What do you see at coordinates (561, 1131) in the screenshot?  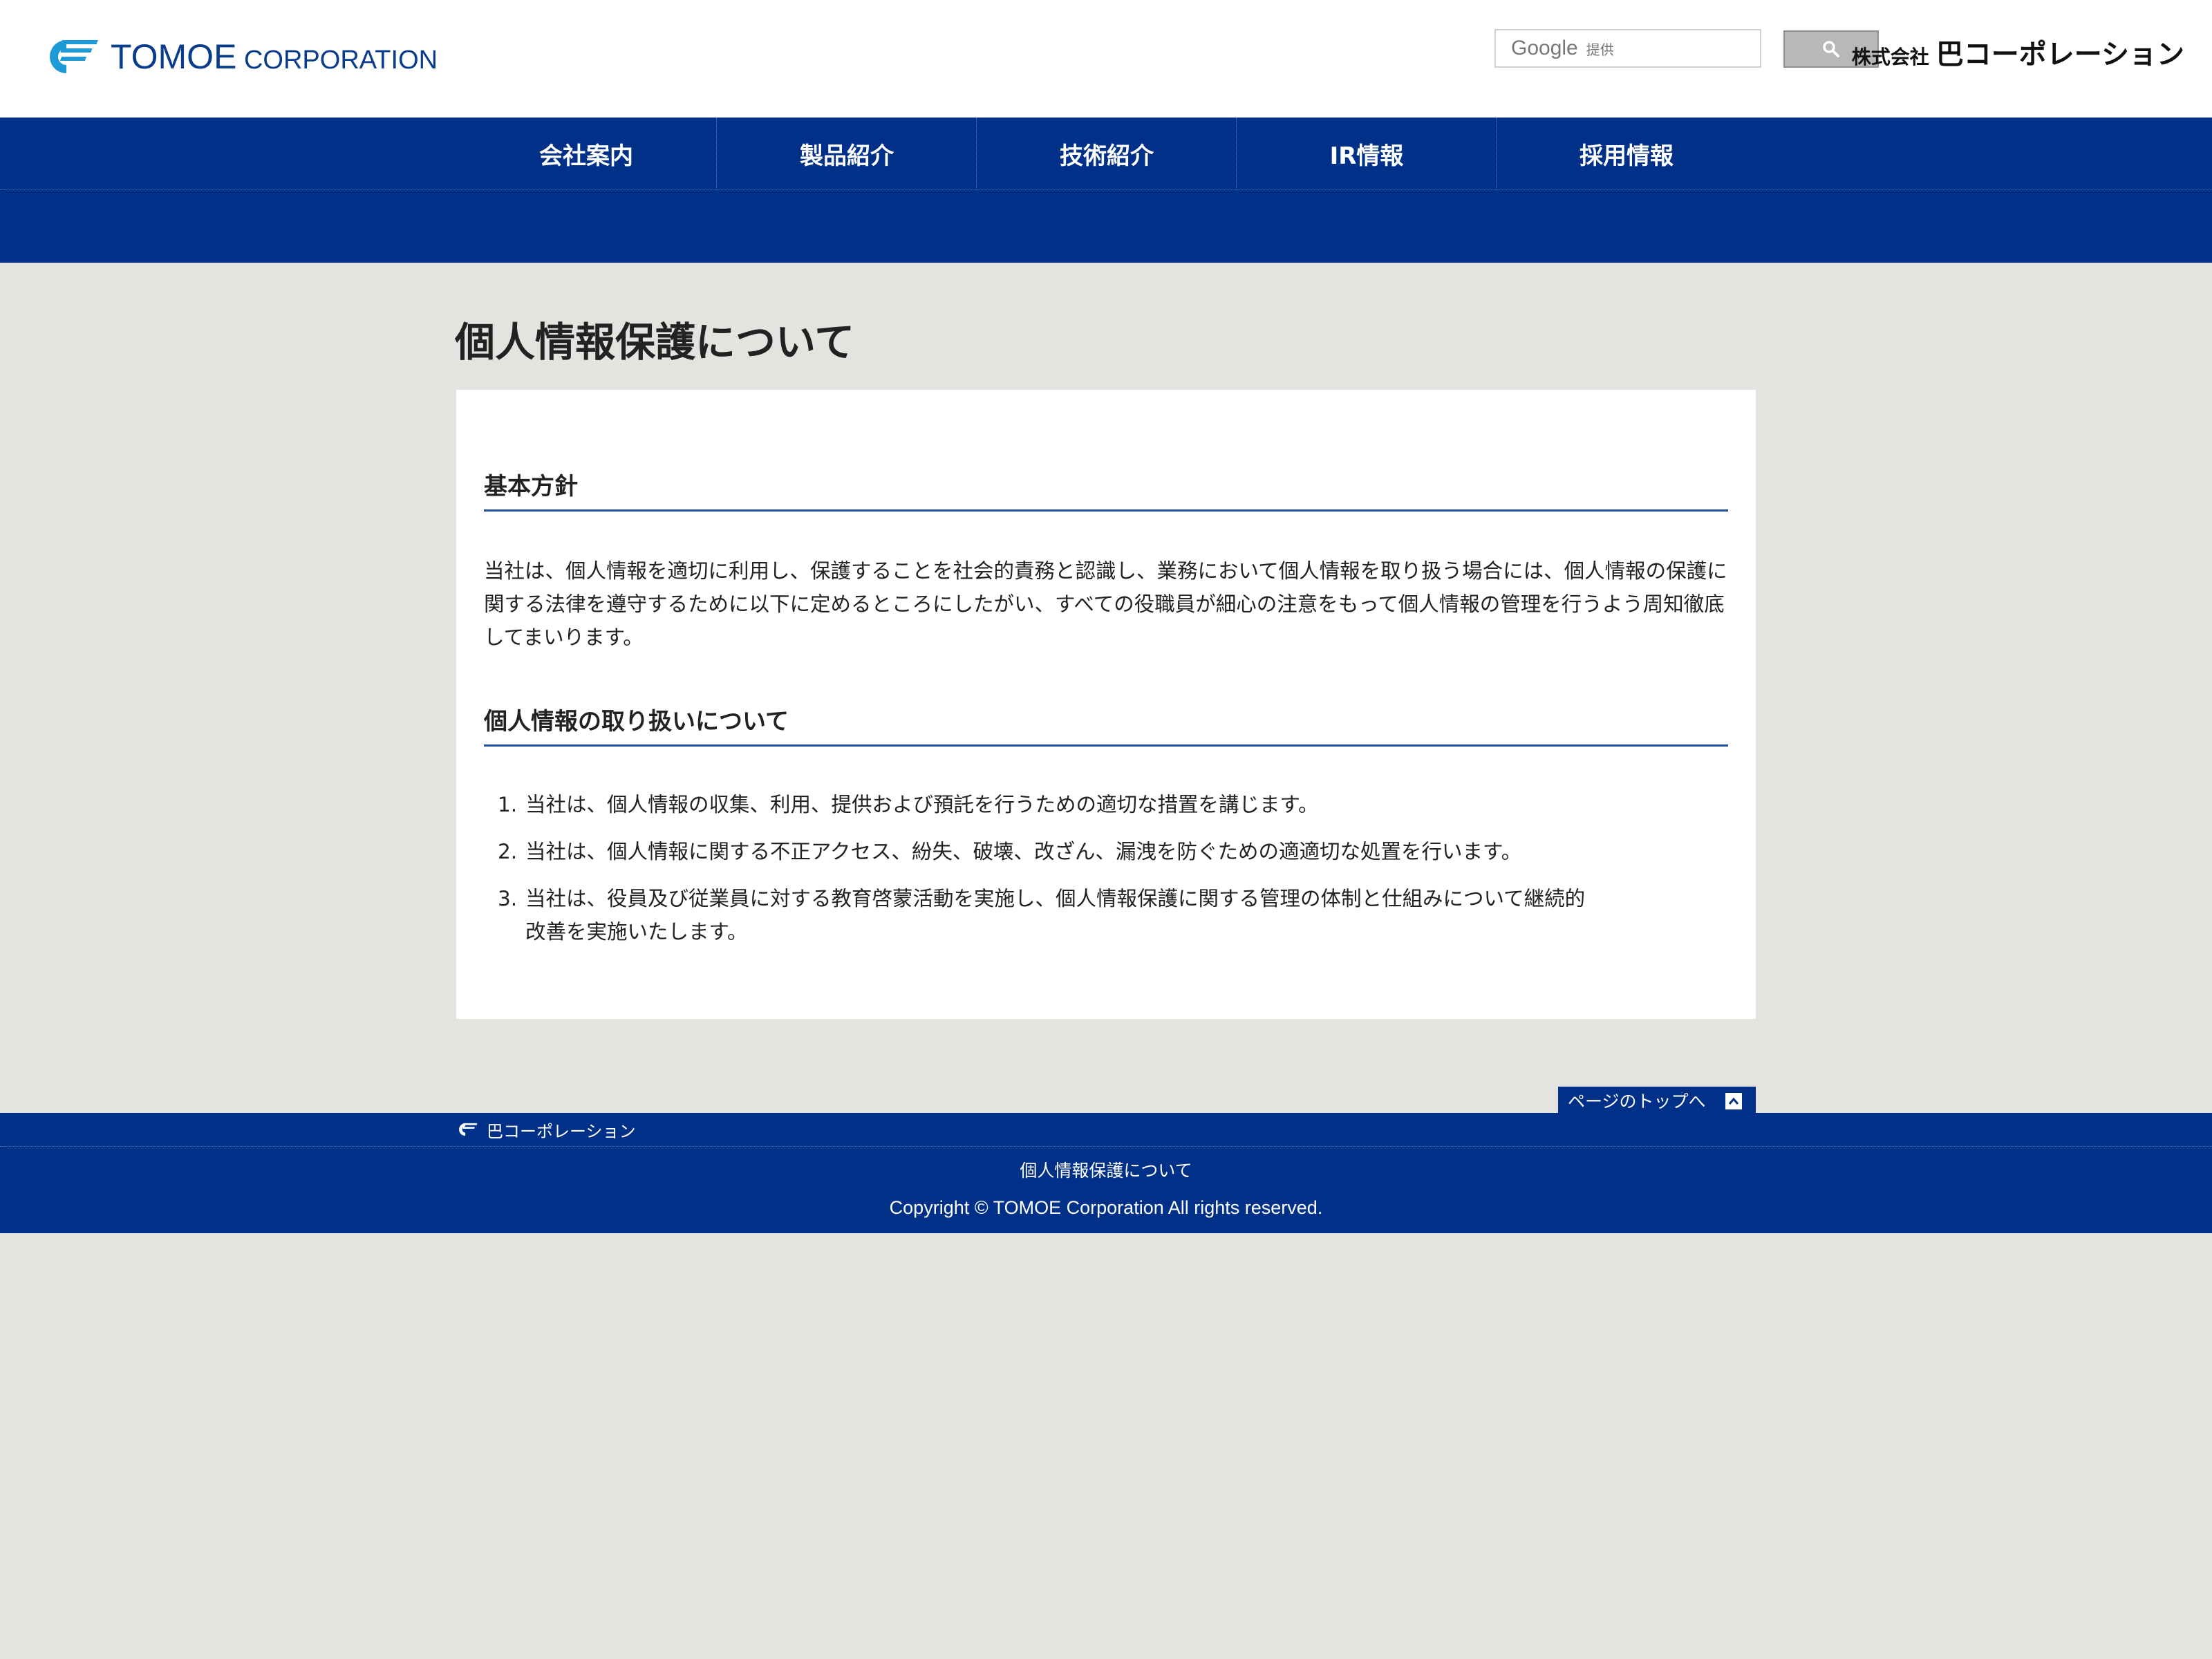 I see `footer-breadcrumb-label: 巴コーポレーション` at bounding box center [561, 1131].